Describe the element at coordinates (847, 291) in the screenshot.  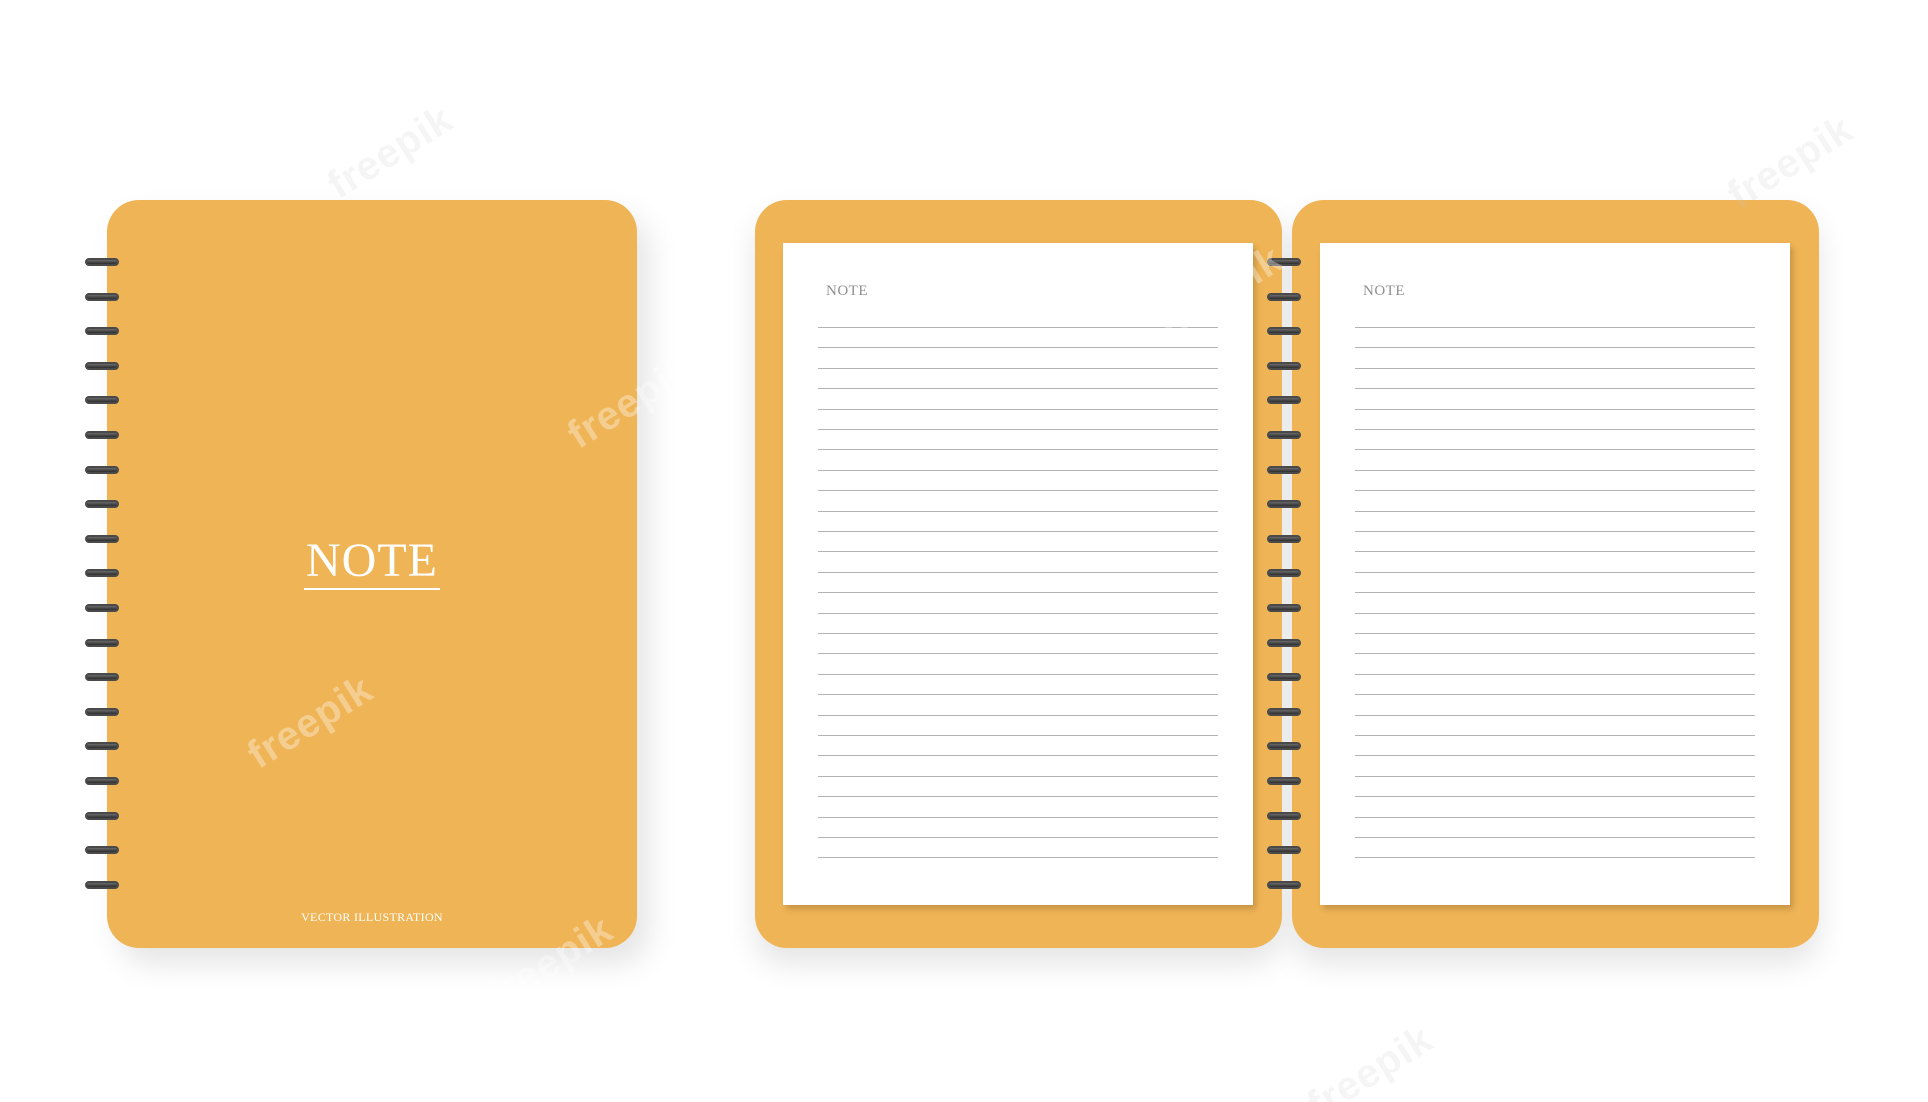
I see `page-title: NOTE` at that location.